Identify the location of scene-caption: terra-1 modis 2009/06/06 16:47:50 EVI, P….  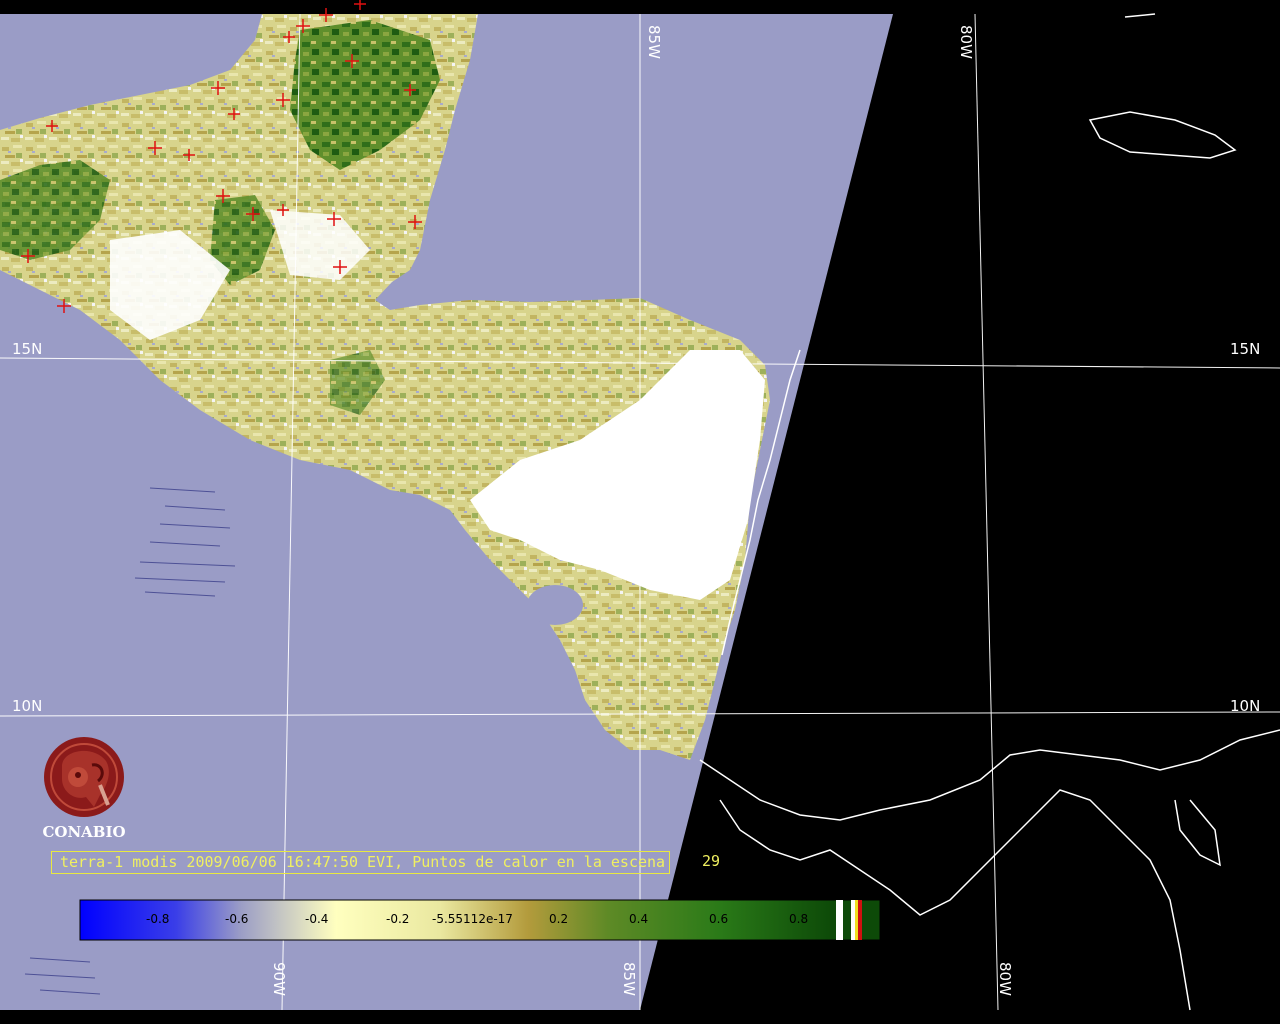
(361, 862).